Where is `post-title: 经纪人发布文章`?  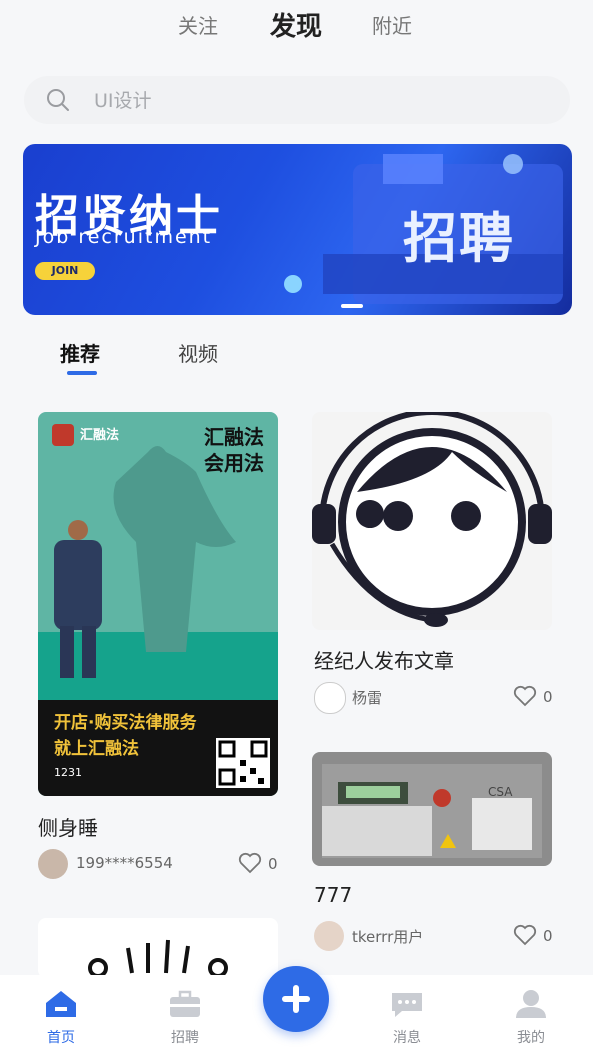 post-title: 经纪人发布文章 is located at coordinates (384, 659).